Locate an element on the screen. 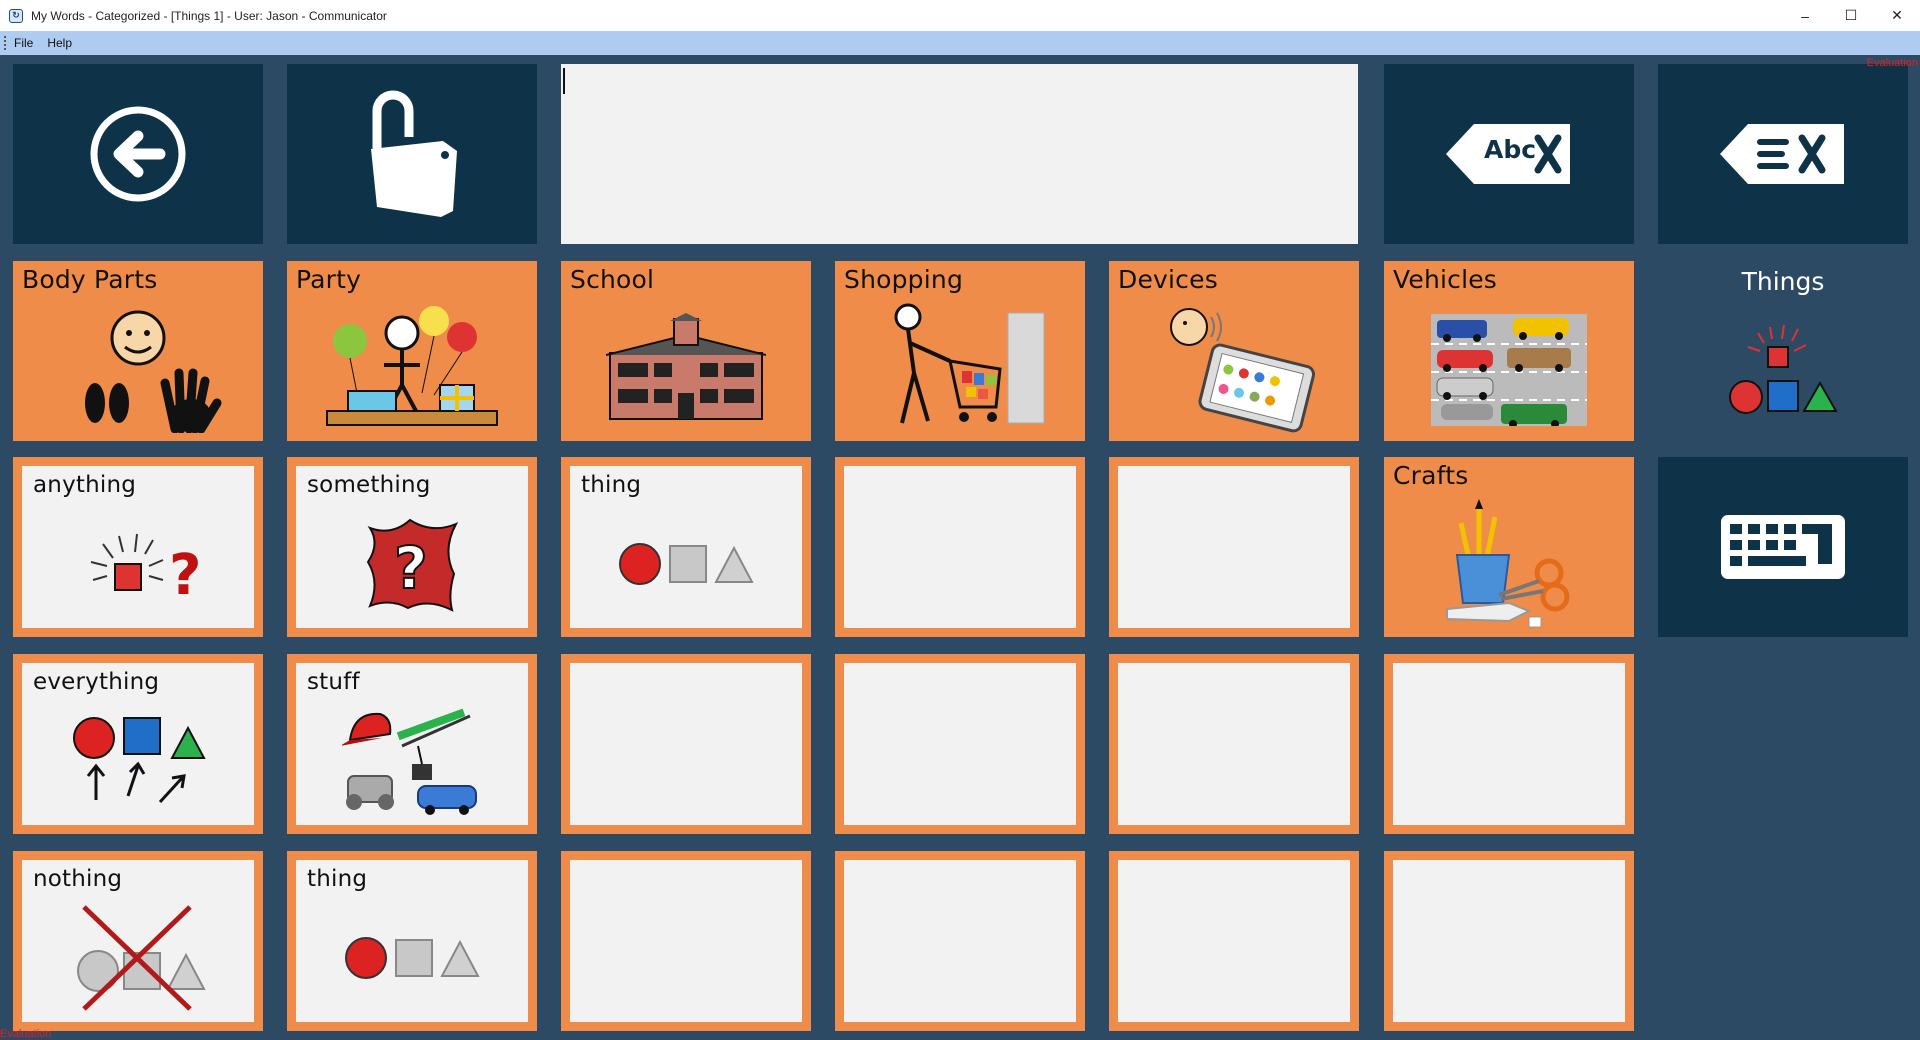  category-vehicles: Vehicles is located at coordinates (1509, 351).